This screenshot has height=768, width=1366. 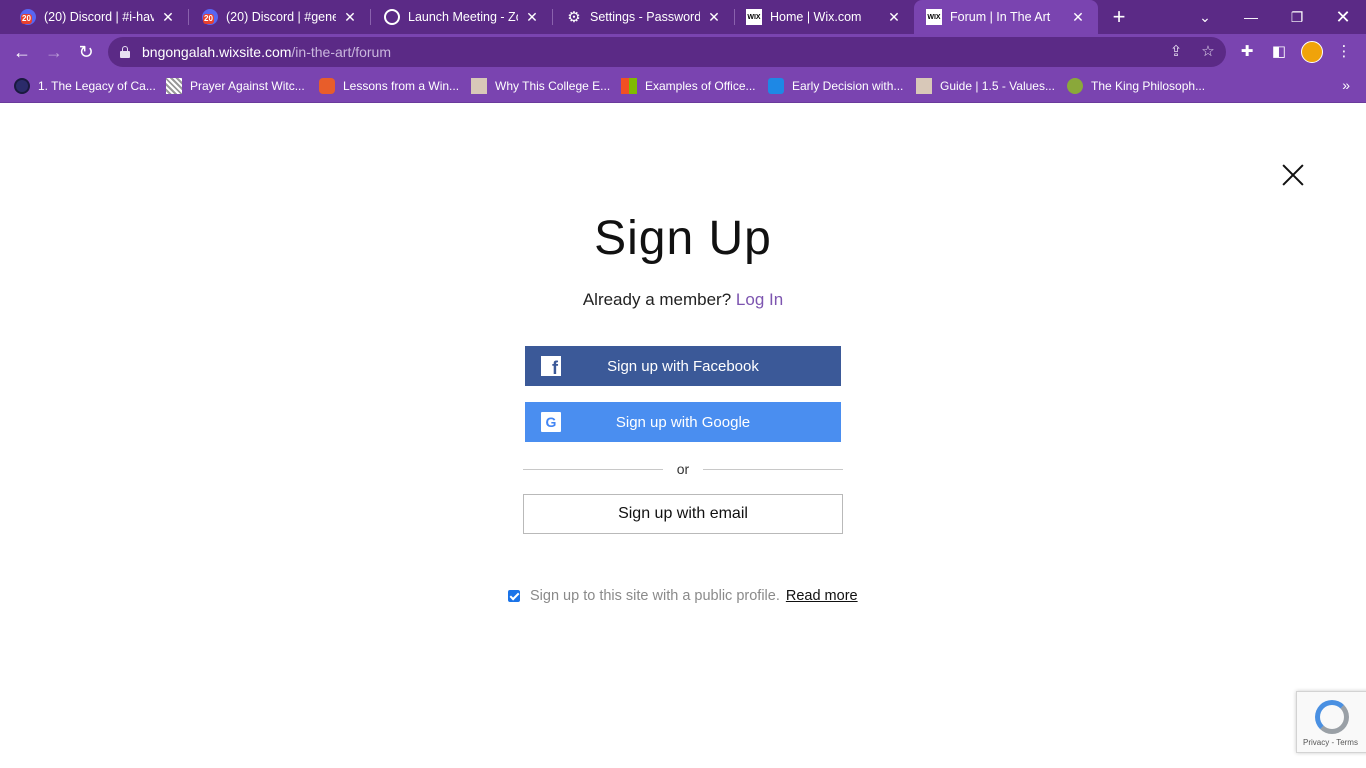 I want to click on tab-title: Home | Wix.com, so click(x=816, y=17).